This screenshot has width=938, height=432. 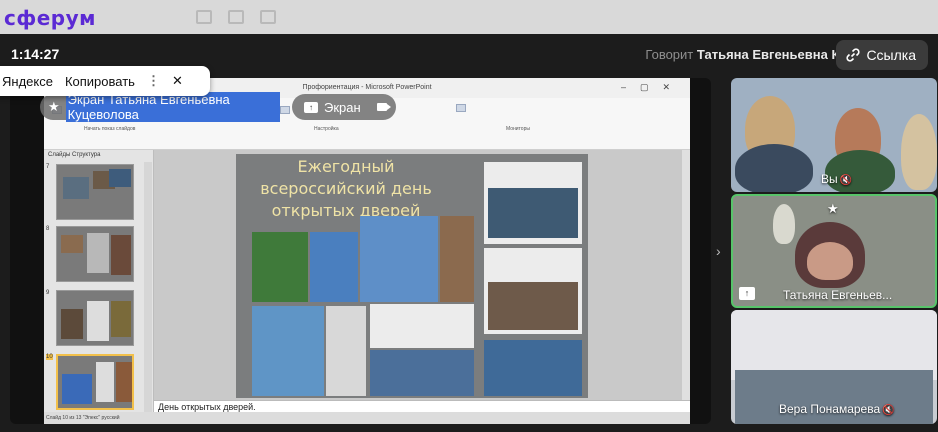 What do you see at coordinates (383, 107) in the screenshot?
I see `camera-icon` at bounding box center [383, 107].